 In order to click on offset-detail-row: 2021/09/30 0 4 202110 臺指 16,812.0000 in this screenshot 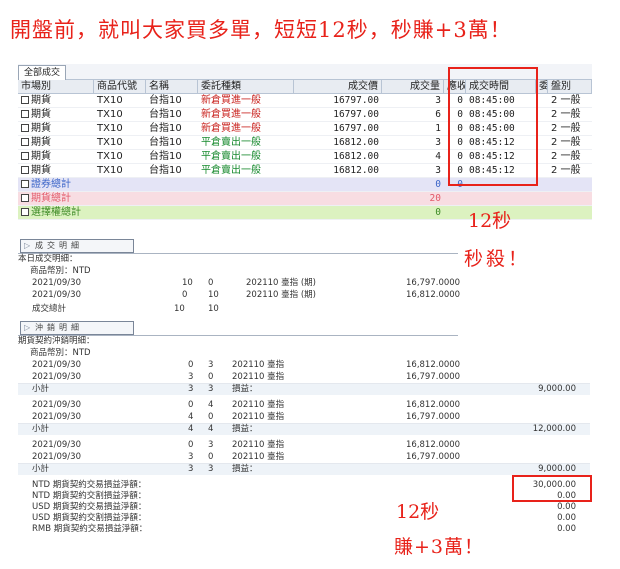, I will do `click(246, 405)`.